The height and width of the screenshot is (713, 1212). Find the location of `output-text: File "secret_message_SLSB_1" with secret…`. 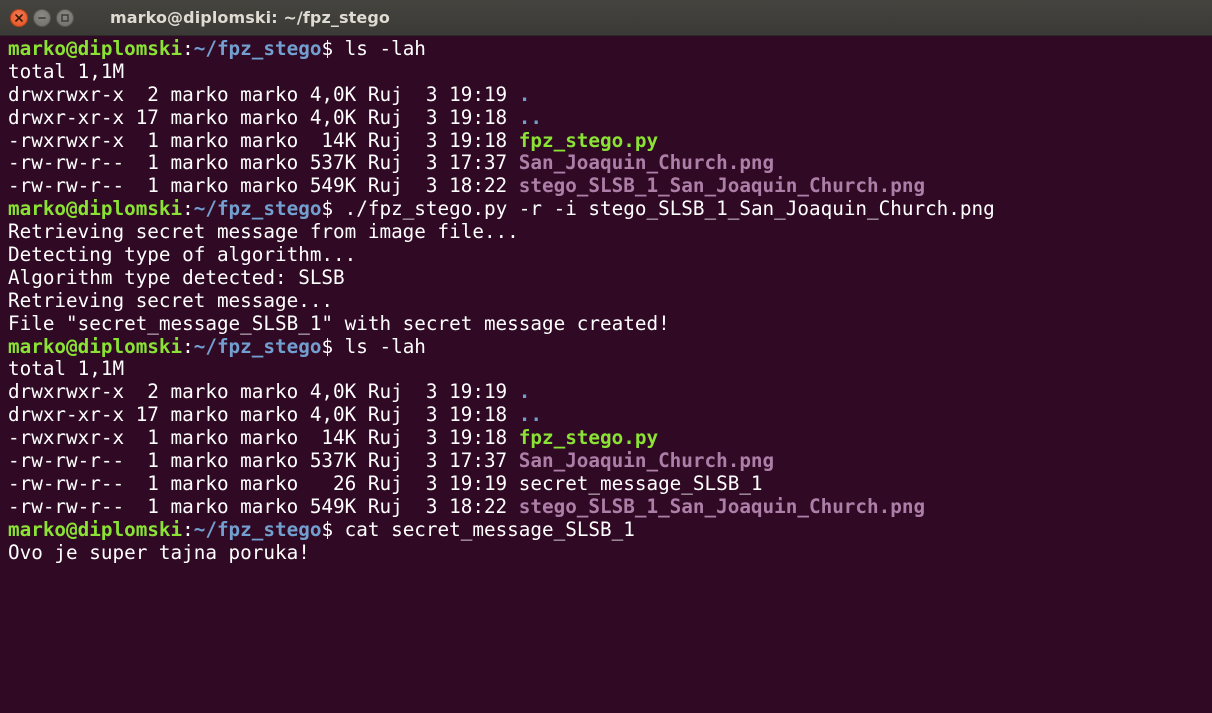

output-text: File "secret_message_SLSB_1" with secret… is located at coordinates (339, 323).